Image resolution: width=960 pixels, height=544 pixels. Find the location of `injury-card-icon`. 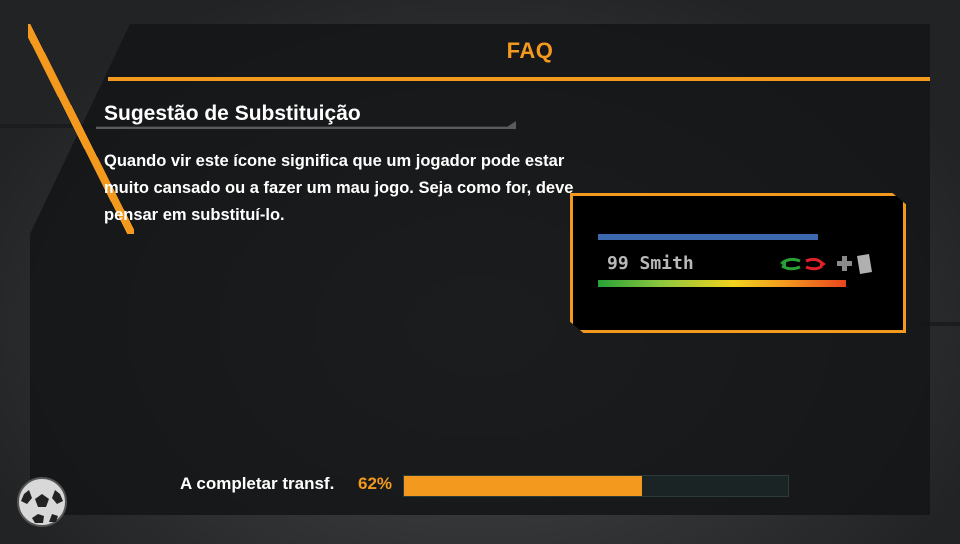

injury-card-icon is located at coordinates (854, 264).